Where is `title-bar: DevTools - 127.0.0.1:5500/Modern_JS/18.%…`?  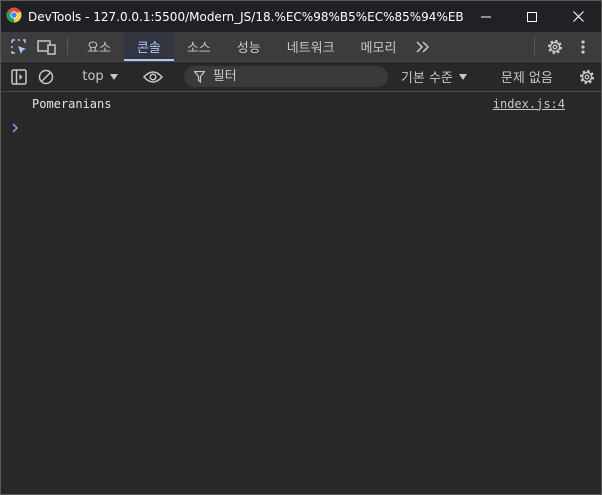
title-bar: DevTools - 127.0.0.1:5500/Modern_JS/18.%… is located at coordinates (301, 16).